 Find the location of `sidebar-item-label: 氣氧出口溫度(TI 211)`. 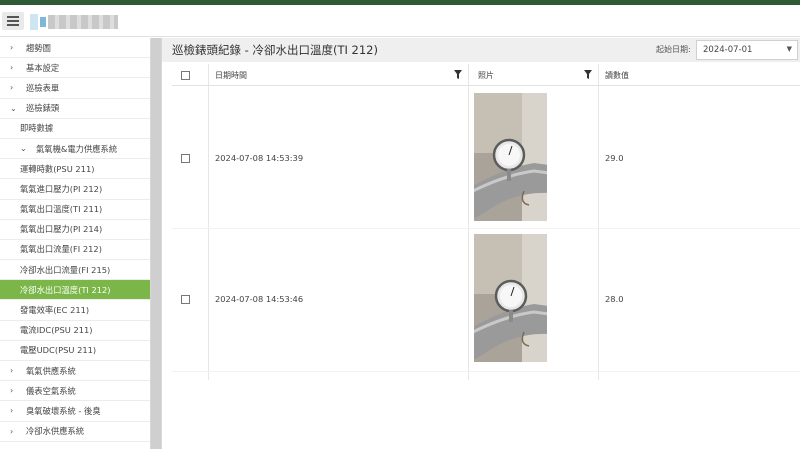

sidebar-item-label: 氣氧出口溫度(TI 211) is located at coordinates (61, 209).